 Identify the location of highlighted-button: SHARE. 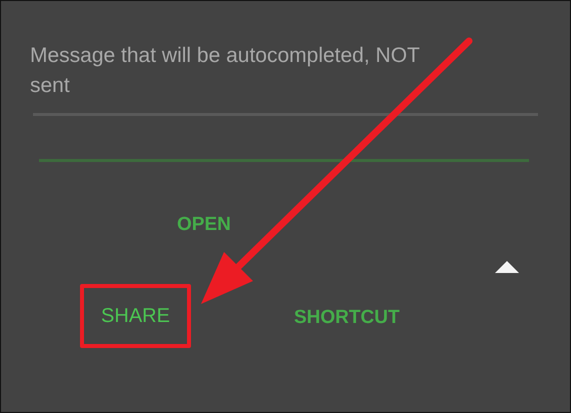
(135, 316).